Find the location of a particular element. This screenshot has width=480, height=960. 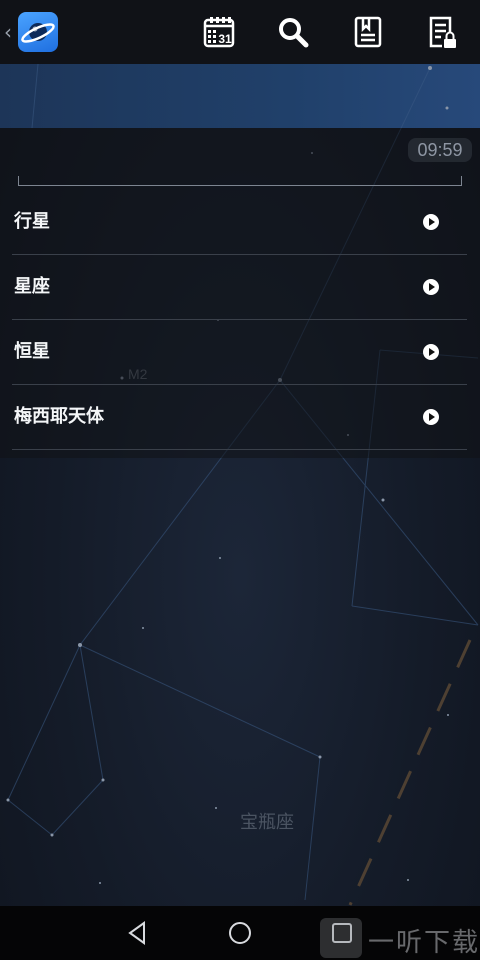

search-icon is located at coordinates (293, 32).